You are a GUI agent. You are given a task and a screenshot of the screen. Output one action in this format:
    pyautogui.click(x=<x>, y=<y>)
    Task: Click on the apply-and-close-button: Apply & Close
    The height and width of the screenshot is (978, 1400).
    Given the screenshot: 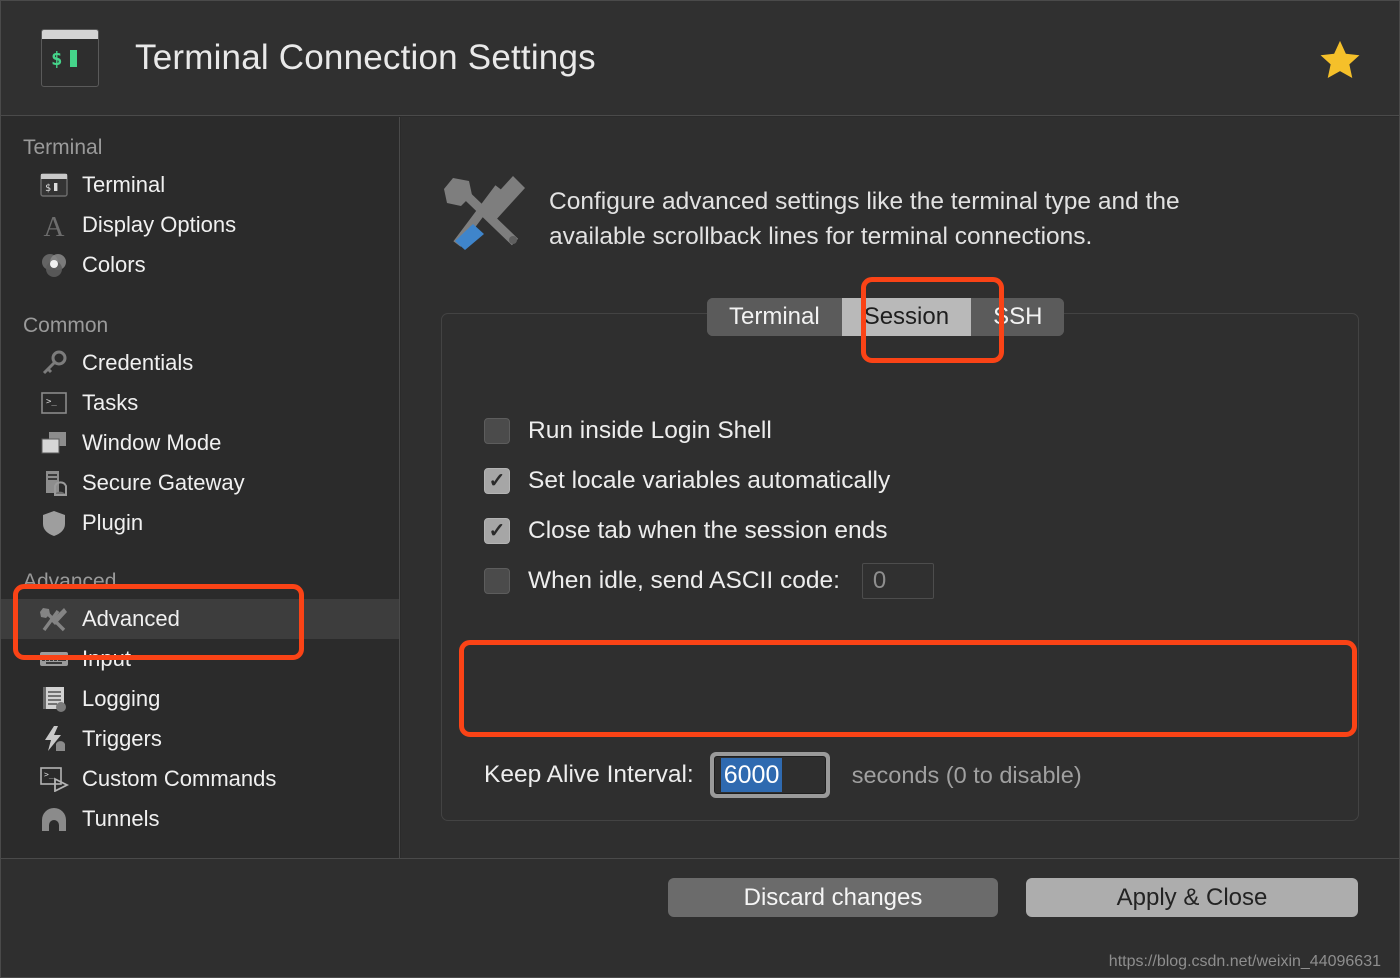 What is the action you would take?
    pyautogui.click(x=1192, y=897)
    